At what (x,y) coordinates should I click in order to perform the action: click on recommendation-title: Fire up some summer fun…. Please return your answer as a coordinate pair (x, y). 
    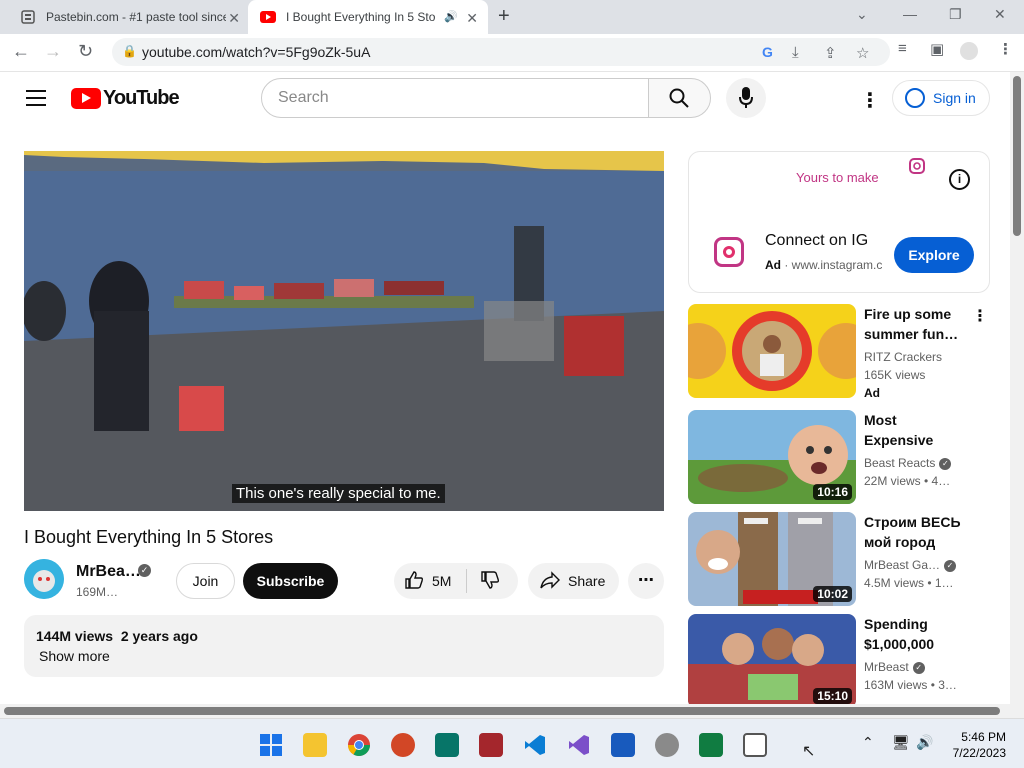
    Looking at the image, I should click on (914, 324).